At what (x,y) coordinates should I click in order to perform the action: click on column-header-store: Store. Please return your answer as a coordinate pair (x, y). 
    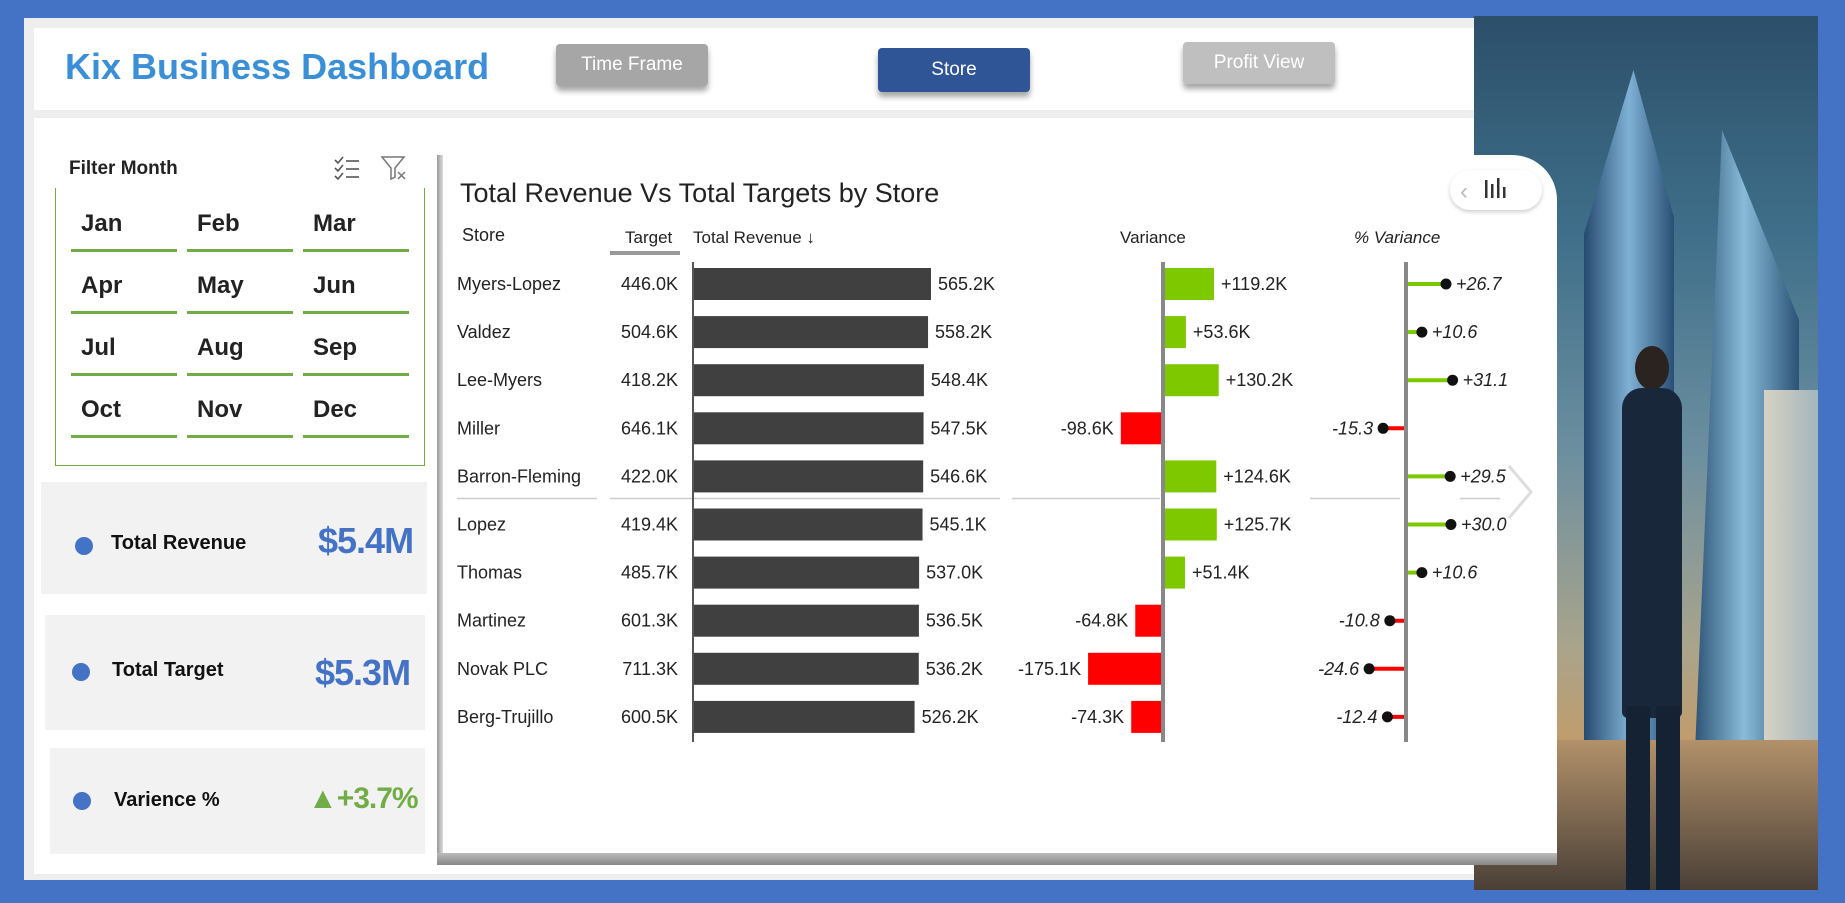
    Looking at the image, I should click on (483, 235).